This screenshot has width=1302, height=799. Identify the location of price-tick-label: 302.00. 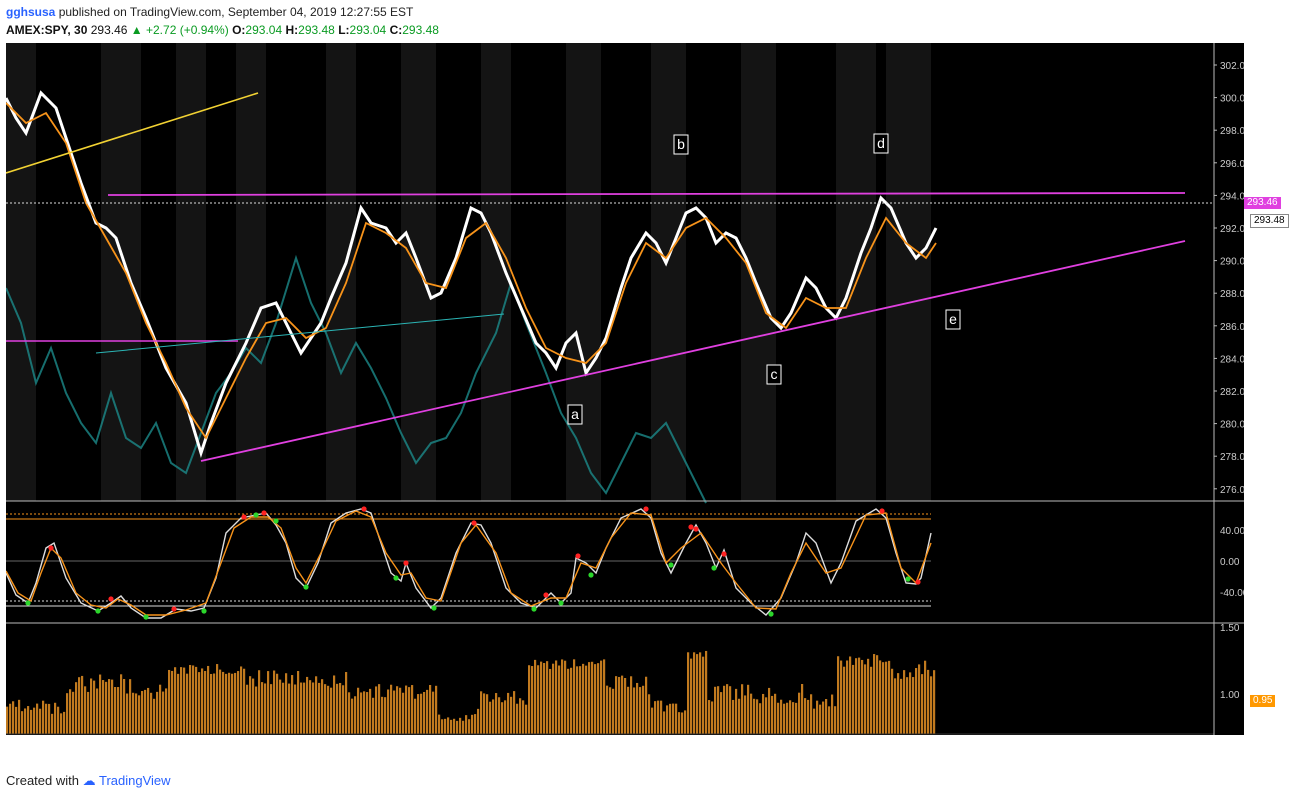
(1232, 66).